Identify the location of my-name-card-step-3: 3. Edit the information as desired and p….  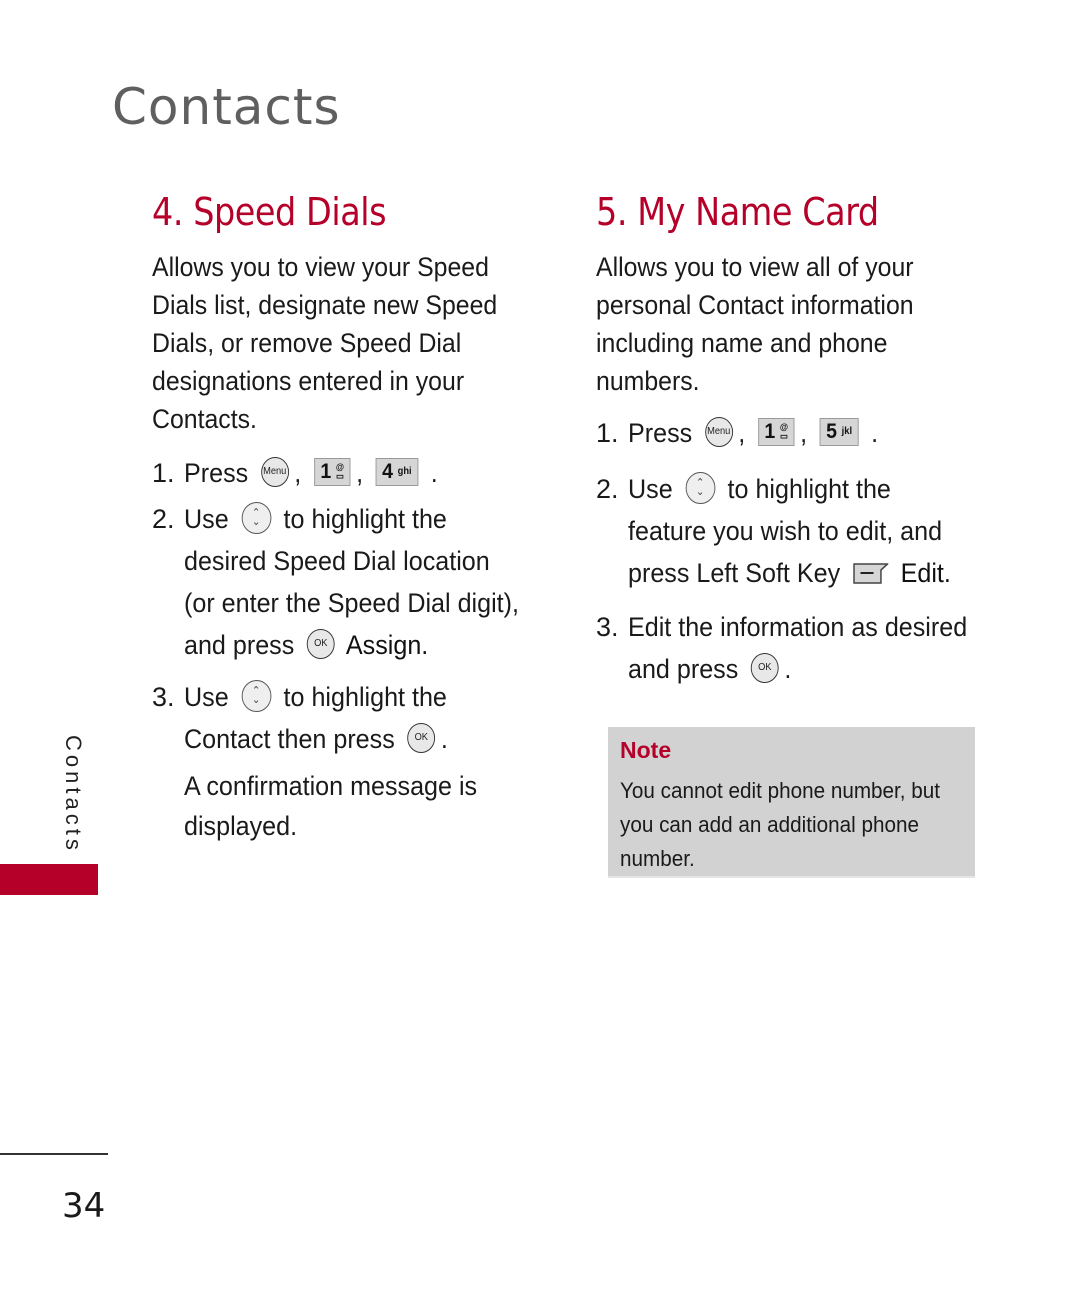
(796, 648).